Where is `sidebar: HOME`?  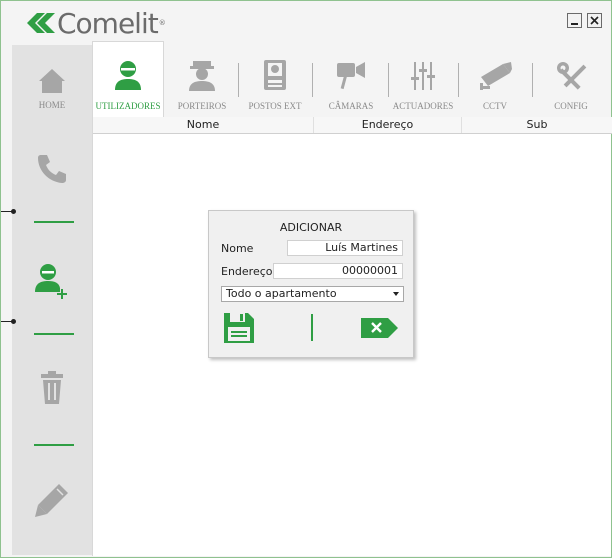
sidebar: HOME is located at coordinates (52, 300).